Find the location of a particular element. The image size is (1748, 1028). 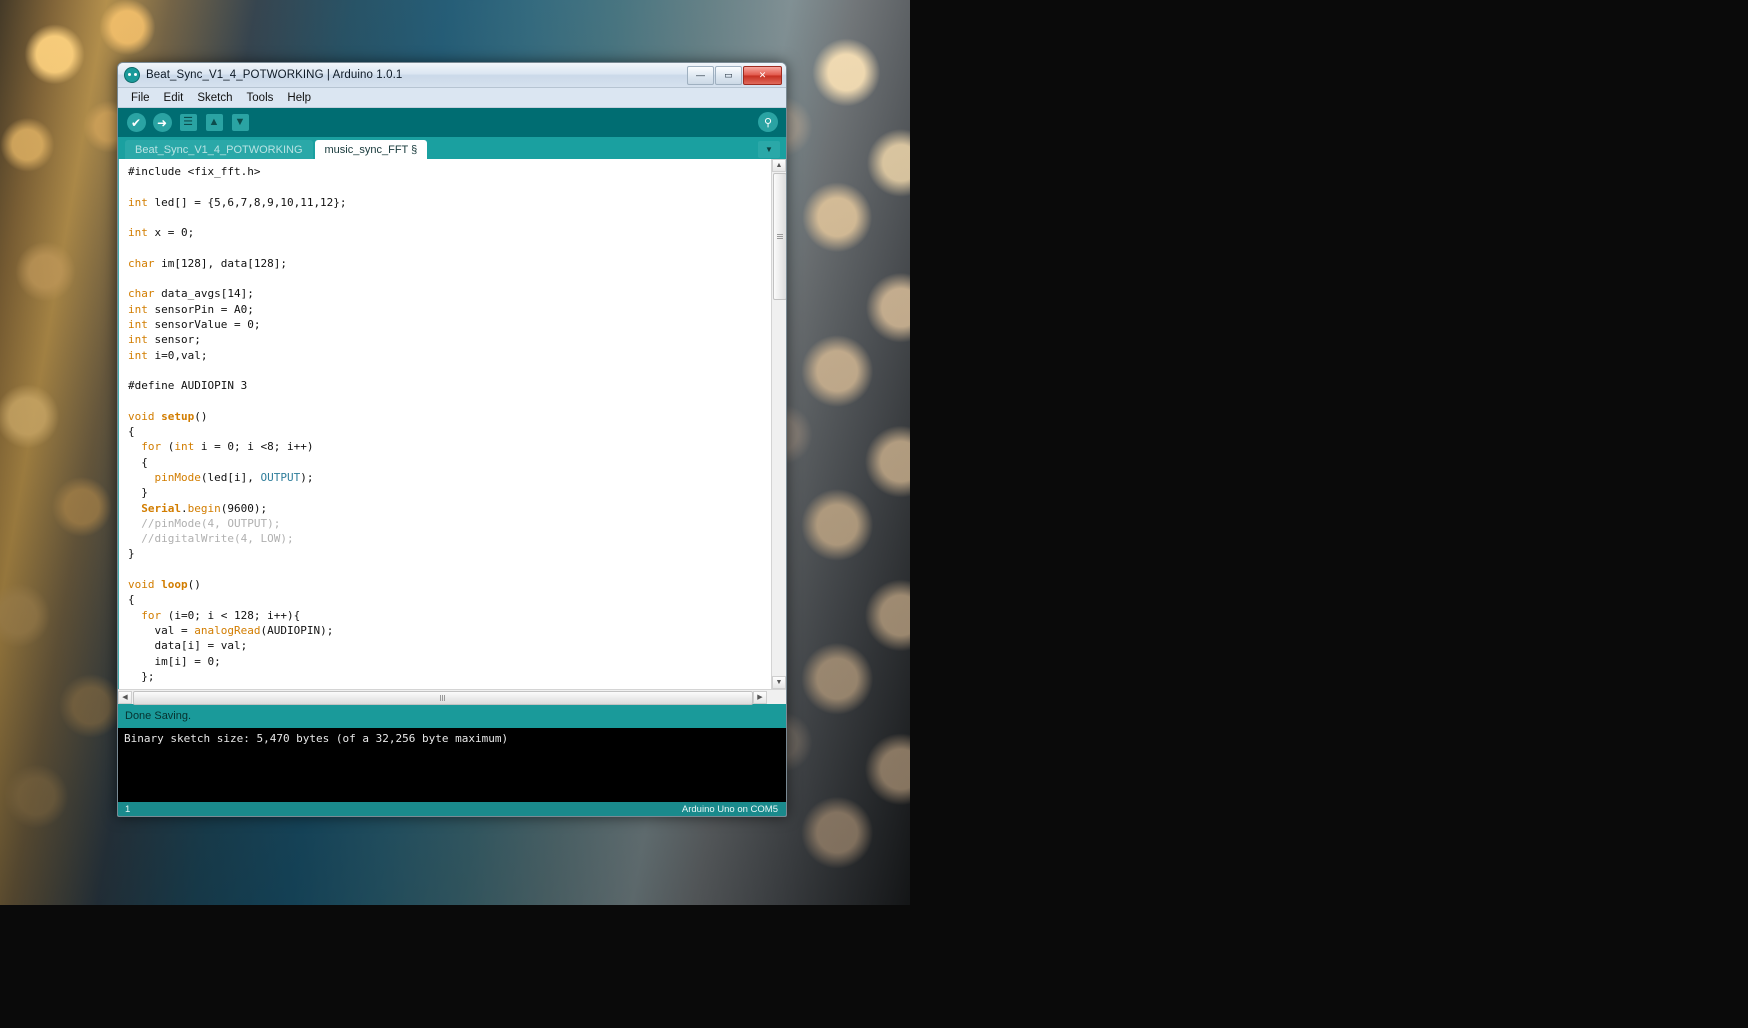

code-line: val = analogRead(AUDIOPIN); is located at coordinates (449, 630).